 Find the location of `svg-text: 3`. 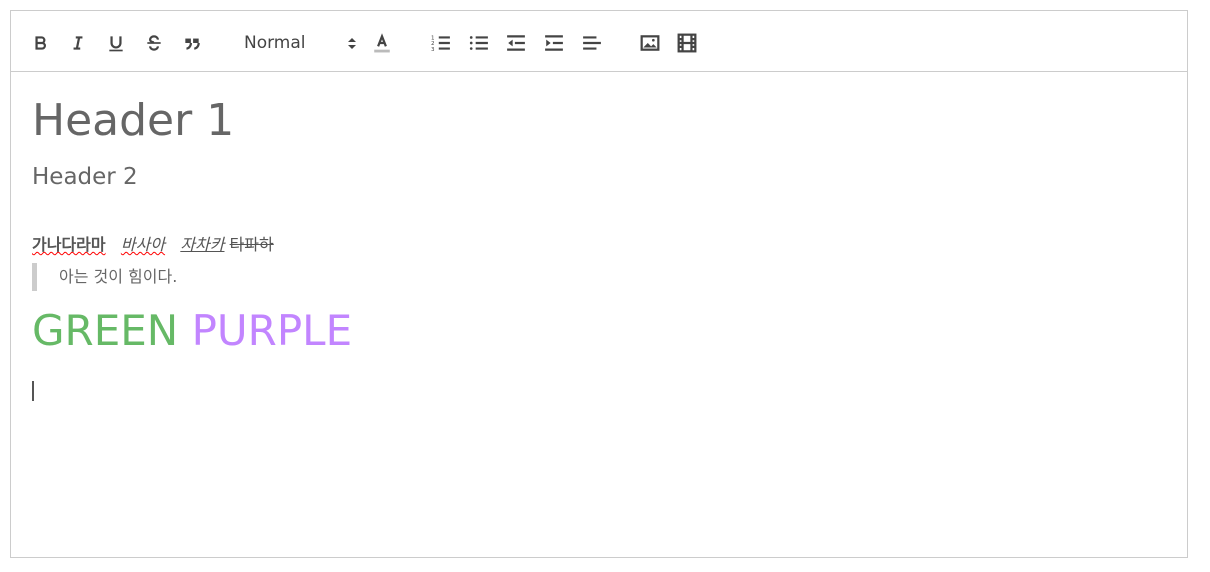

svg-text: 3 is located at coordinates (433, 50).